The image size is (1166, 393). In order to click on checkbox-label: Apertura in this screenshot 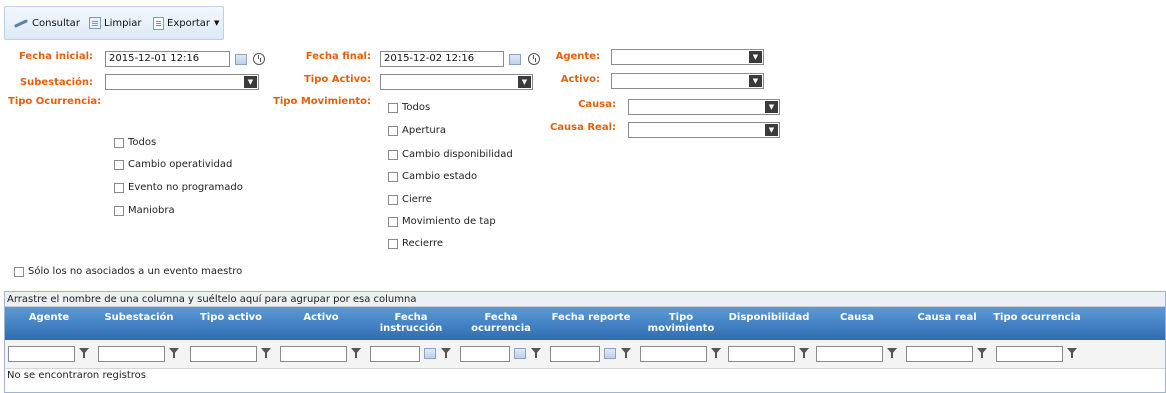, I will do `click(424, 130)`.